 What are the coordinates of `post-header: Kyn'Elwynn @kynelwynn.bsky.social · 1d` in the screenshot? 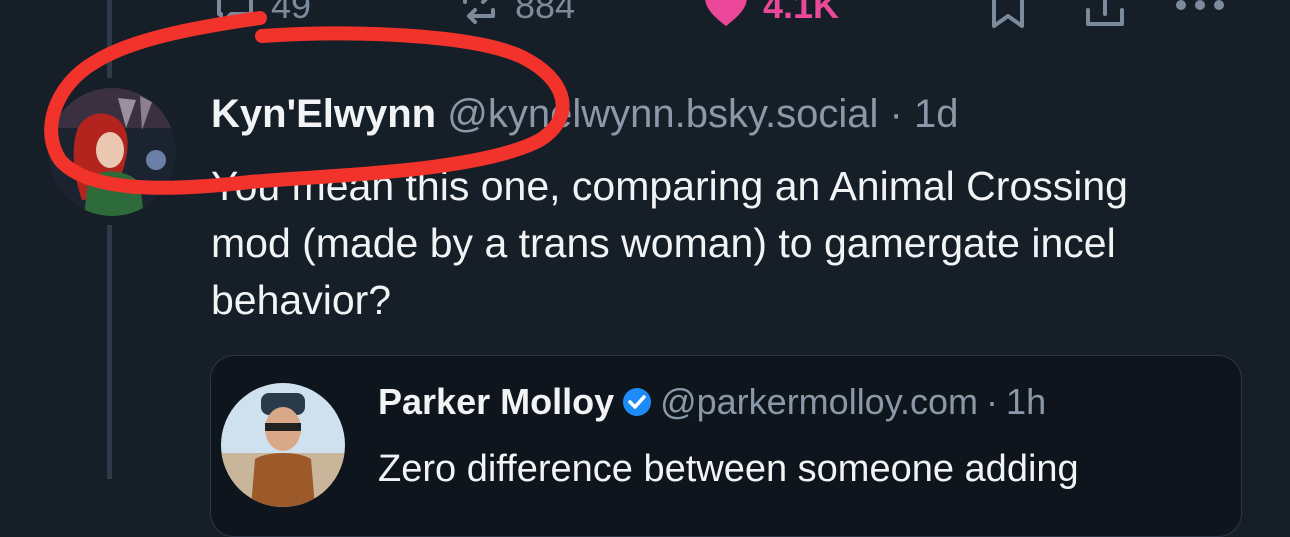 It's located at (584, 114).